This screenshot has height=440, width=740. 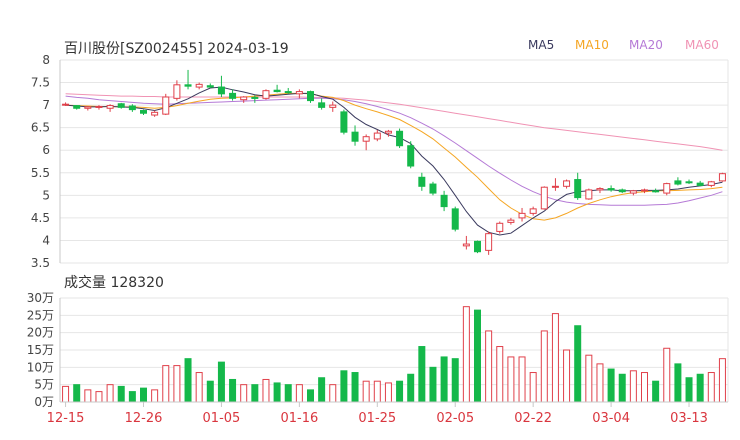 I want to click on x-tick-label: 02-22, so click(x=533, y=418).